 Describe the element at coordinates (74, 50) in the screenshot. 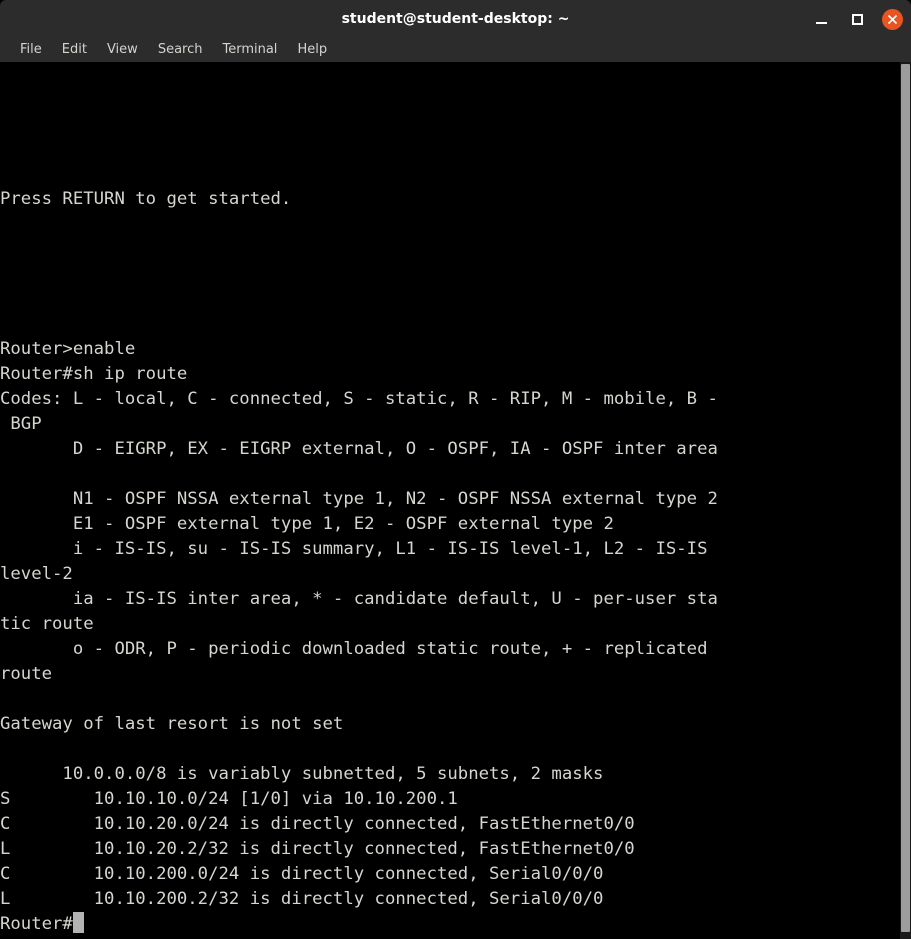

I see `menu-item-edit: Edit` at that location.